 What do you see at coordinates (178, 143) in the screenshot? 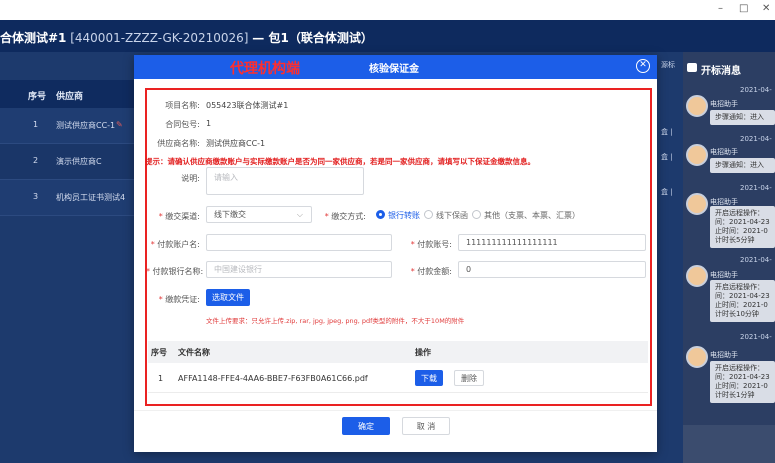
I see `supplier-label: 供应商名称:` at bounding box center [178, 143].